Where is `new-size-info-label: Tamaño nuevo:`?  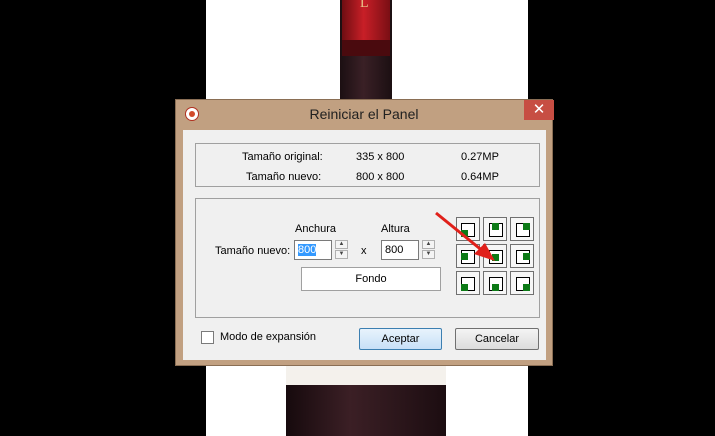
new-size-info-label: Tamaño nuevo: is located at coordinates (284, 177).